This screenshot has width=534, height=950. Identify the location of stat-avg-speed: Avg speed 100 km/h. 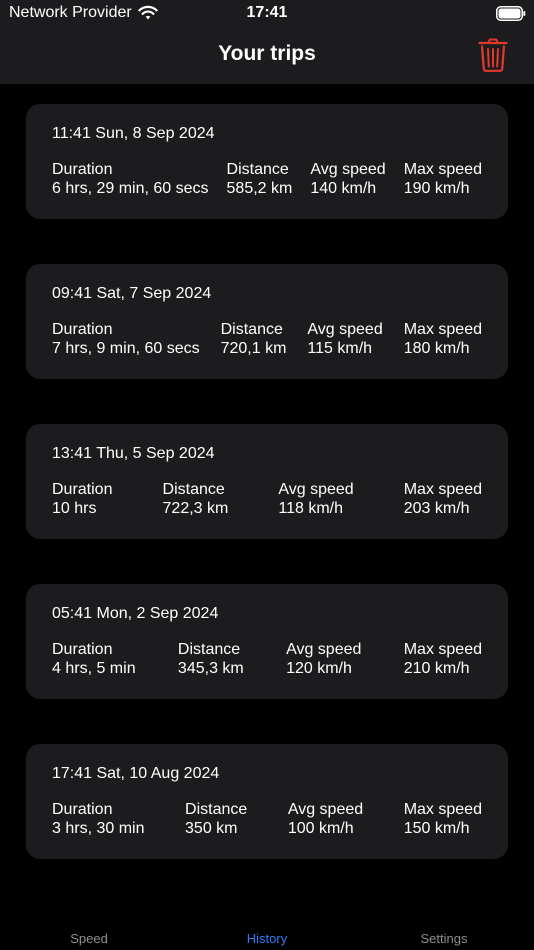
(325, 819).